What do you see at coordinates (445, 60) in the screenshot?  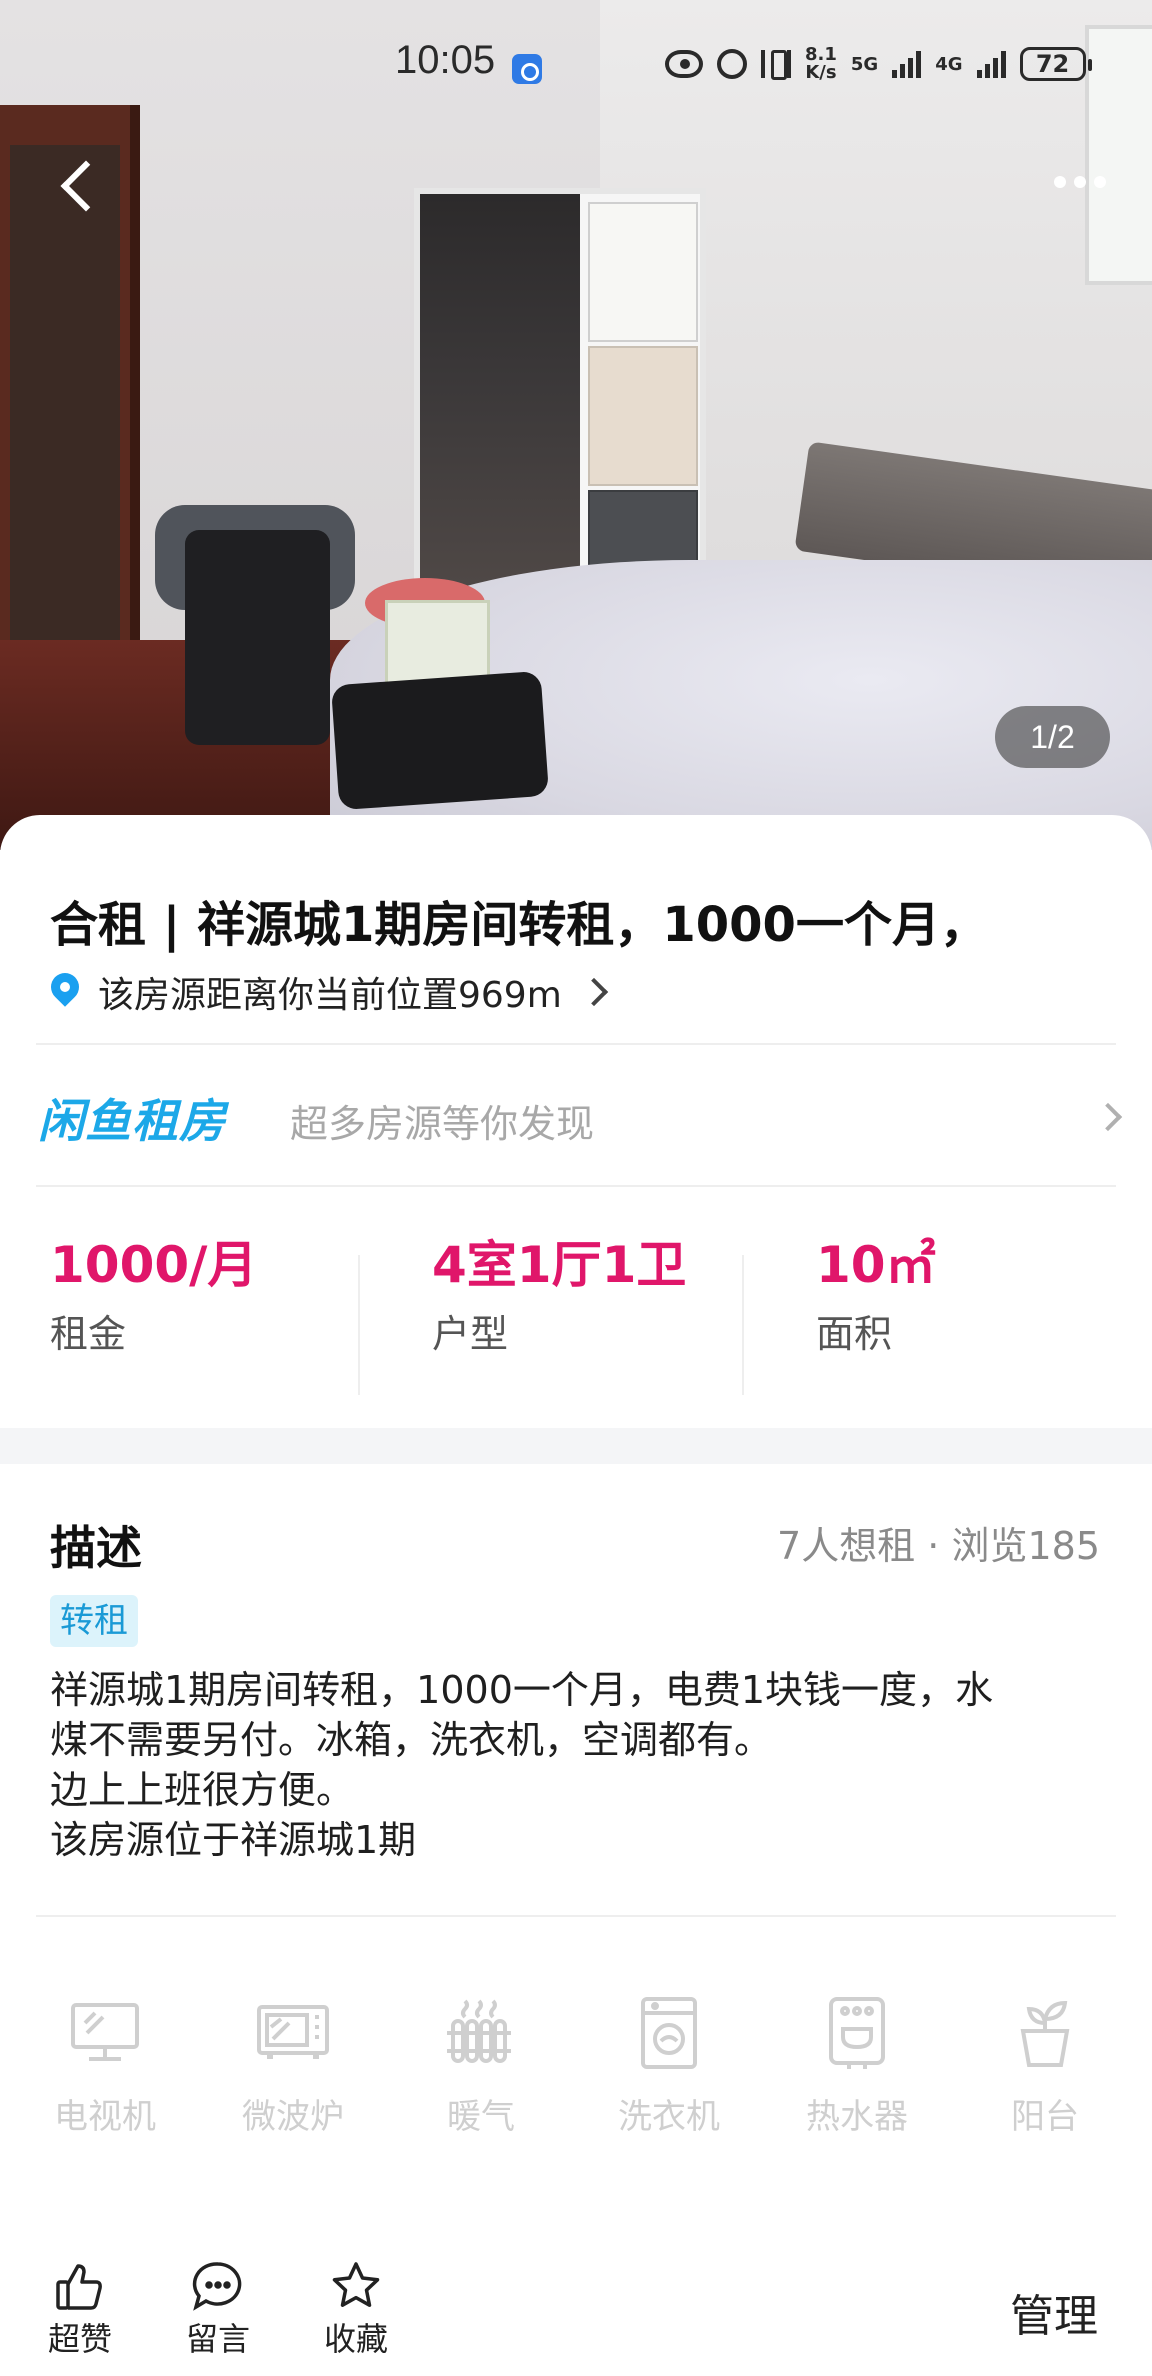 I see `status-time: 10:05` at bounding box center [445, 60].